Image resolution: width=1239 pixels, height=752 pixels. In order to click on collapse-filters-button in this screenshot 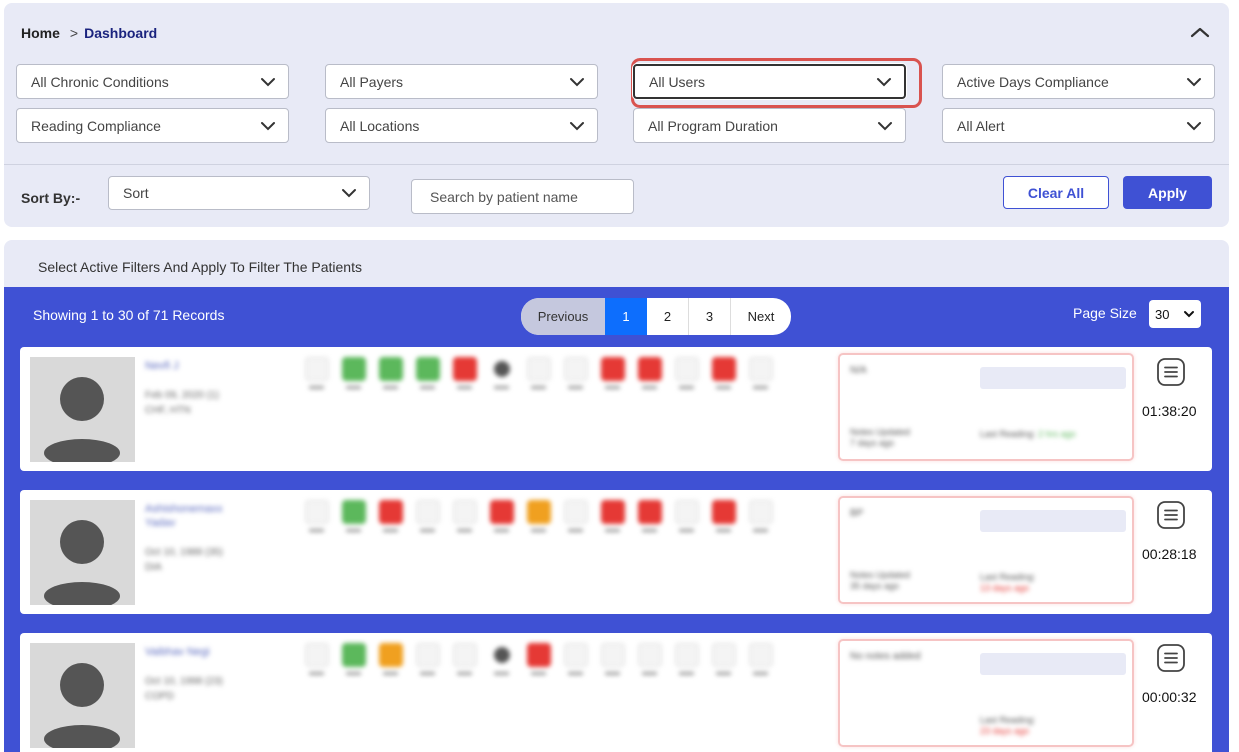, I will do `click(1200, 32)`.